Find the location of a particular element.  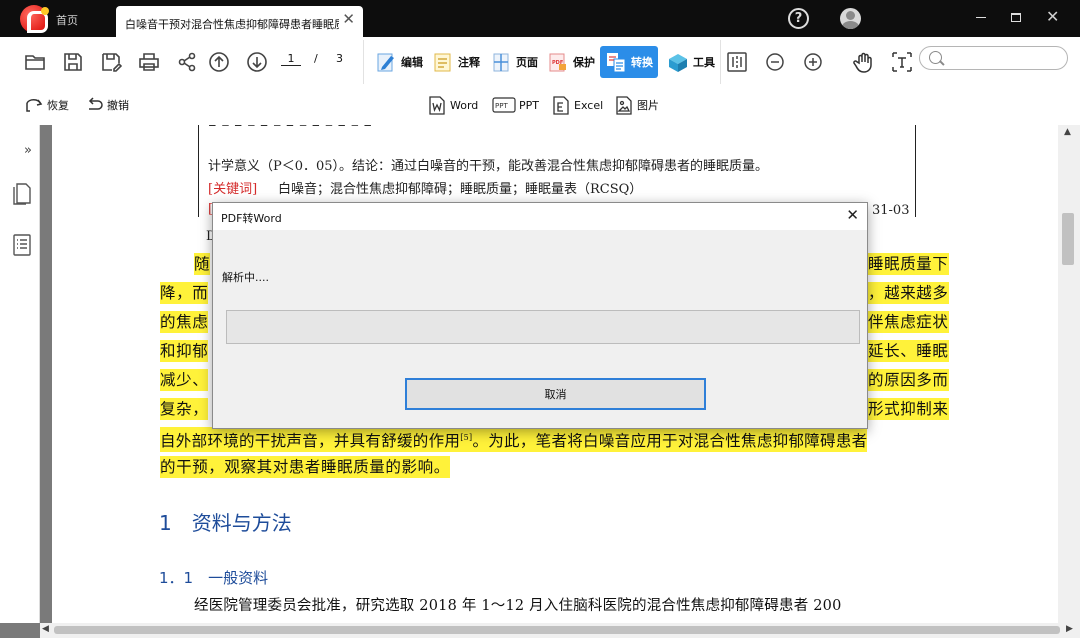

dialog-close-icon: ✕ is located at coordinates (852, 215).